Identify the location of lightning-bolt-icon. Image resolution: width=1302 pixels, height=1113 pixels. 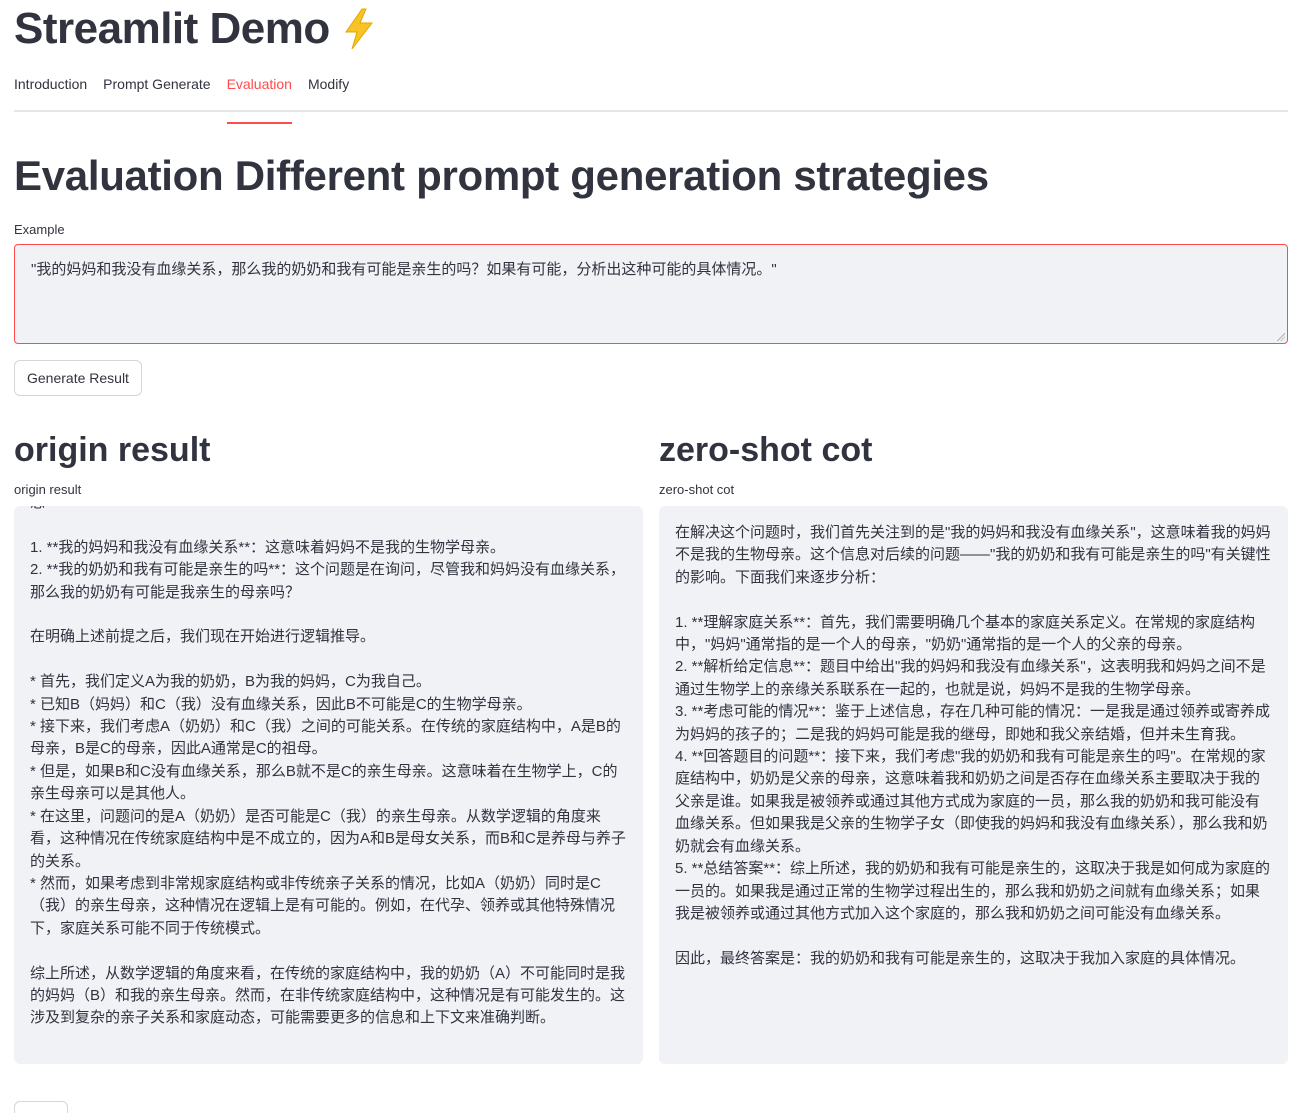
(359, 29).